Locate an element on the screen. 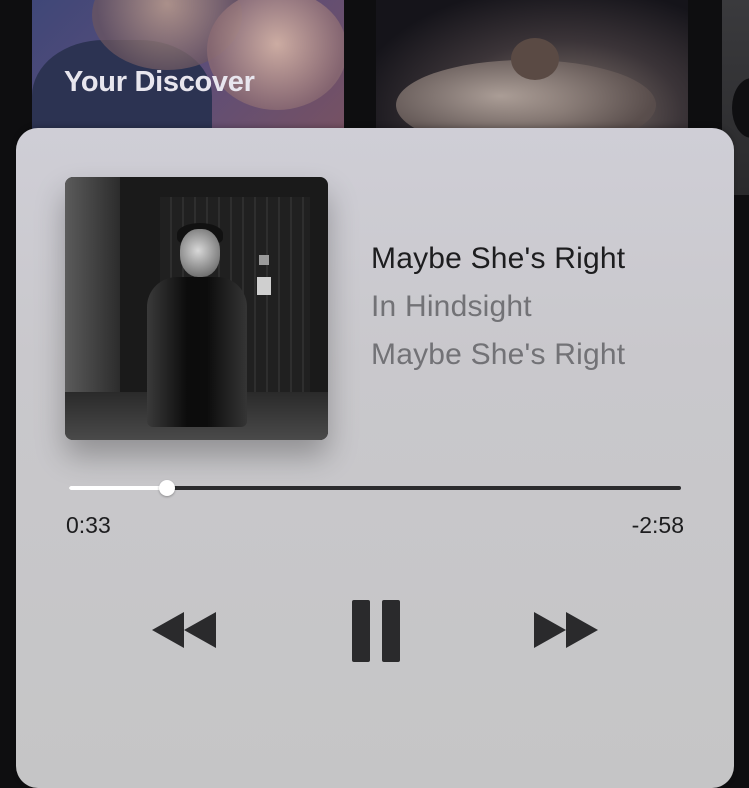 The image size is (749, 788). track-artist: Maybe She's Right is located at coordinates (498, 354).